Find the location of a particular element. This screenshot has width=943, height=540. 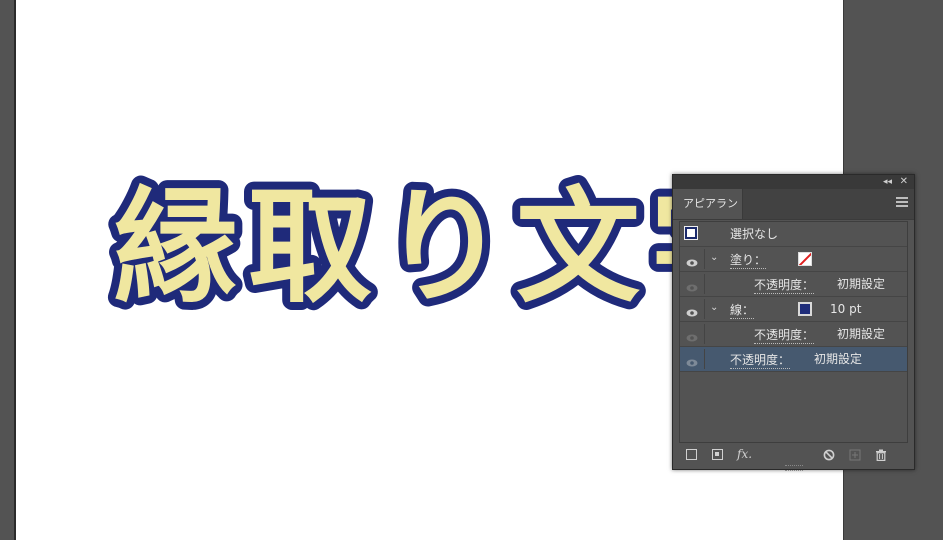

stroke-opacity-label: 不透明度： is located at coordinates (784, 335).